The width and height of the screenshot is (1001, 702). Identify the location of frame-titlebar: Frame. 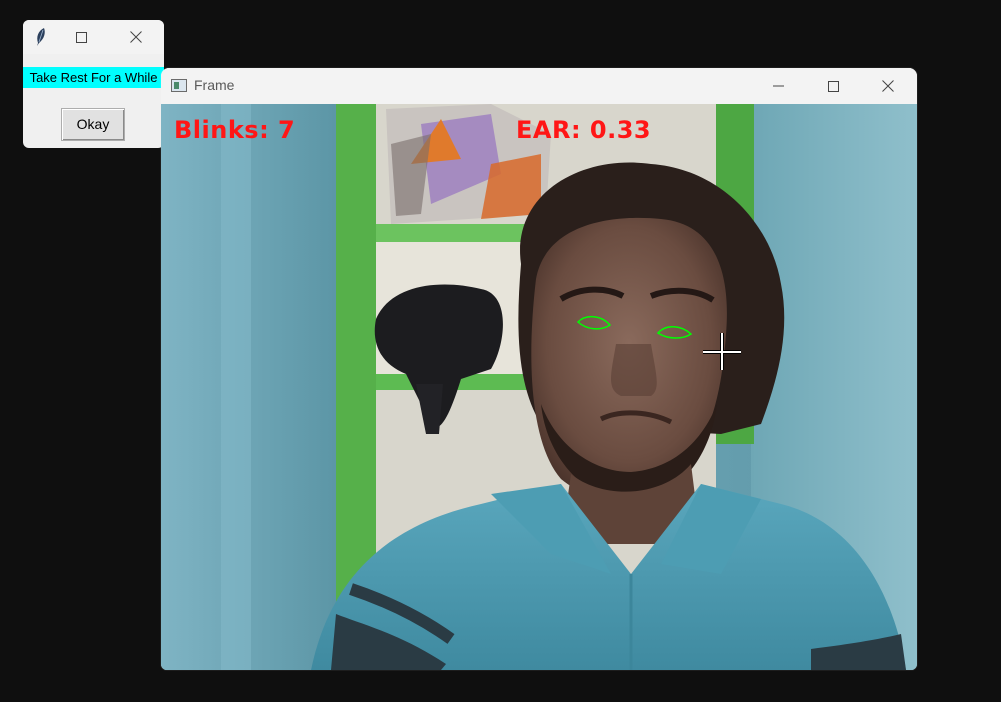
(539, 86).